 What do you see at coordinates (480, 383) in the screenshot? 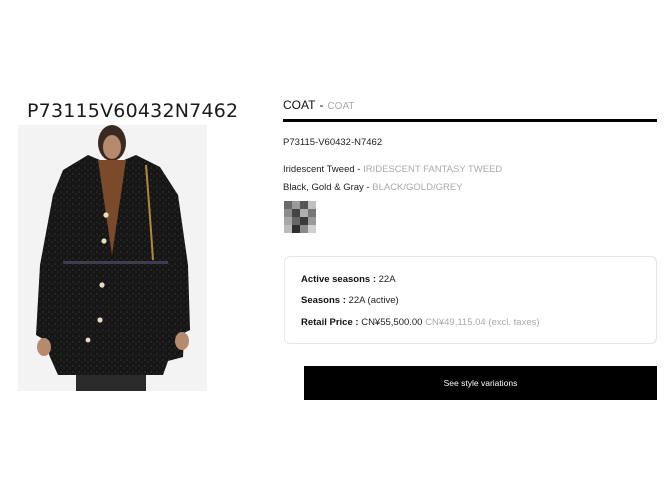
I see `see-style-variations-button: See style variations` at bounding box center [480, 383].